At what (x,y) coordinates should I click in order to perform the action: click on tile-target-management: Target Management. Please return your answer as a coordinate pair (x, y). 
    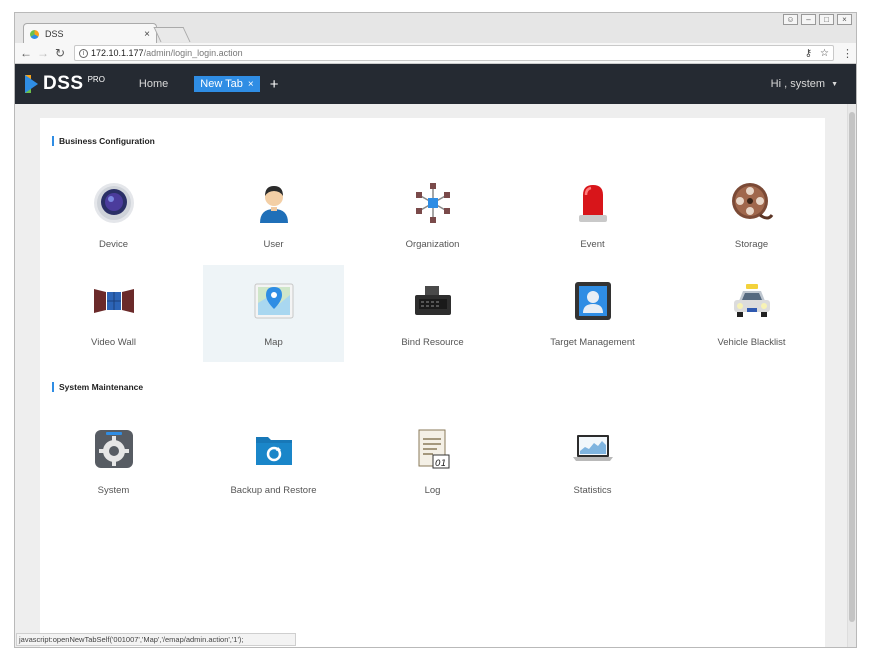
    Looking at the image, I should click on (592, 313).